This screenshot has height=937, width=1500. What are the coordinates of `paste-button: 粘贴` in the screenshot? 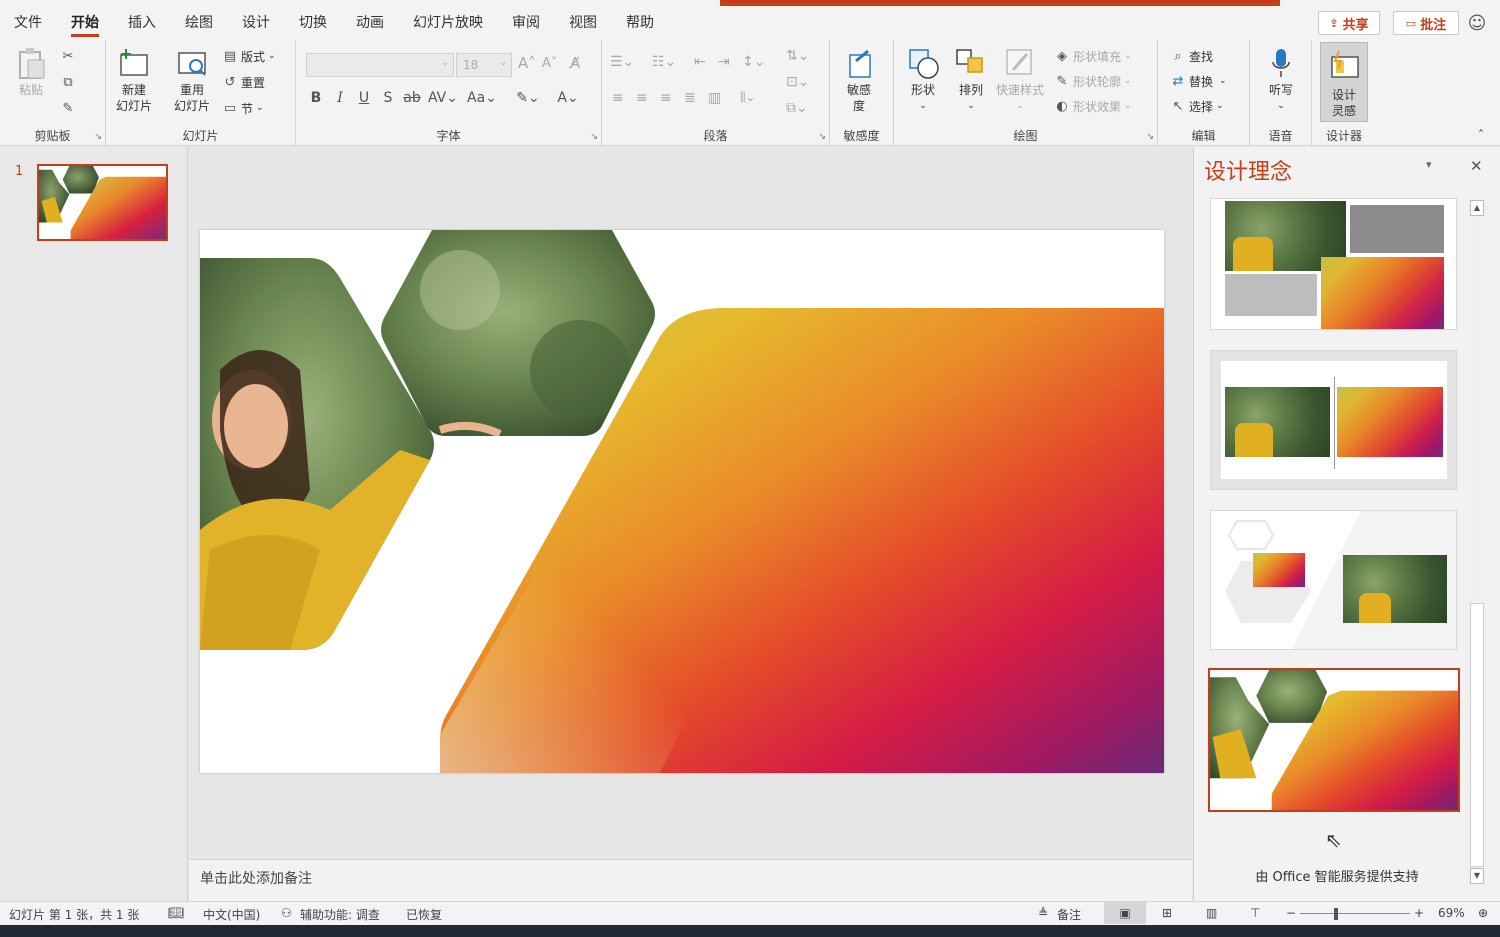 It's located at (31, 71).